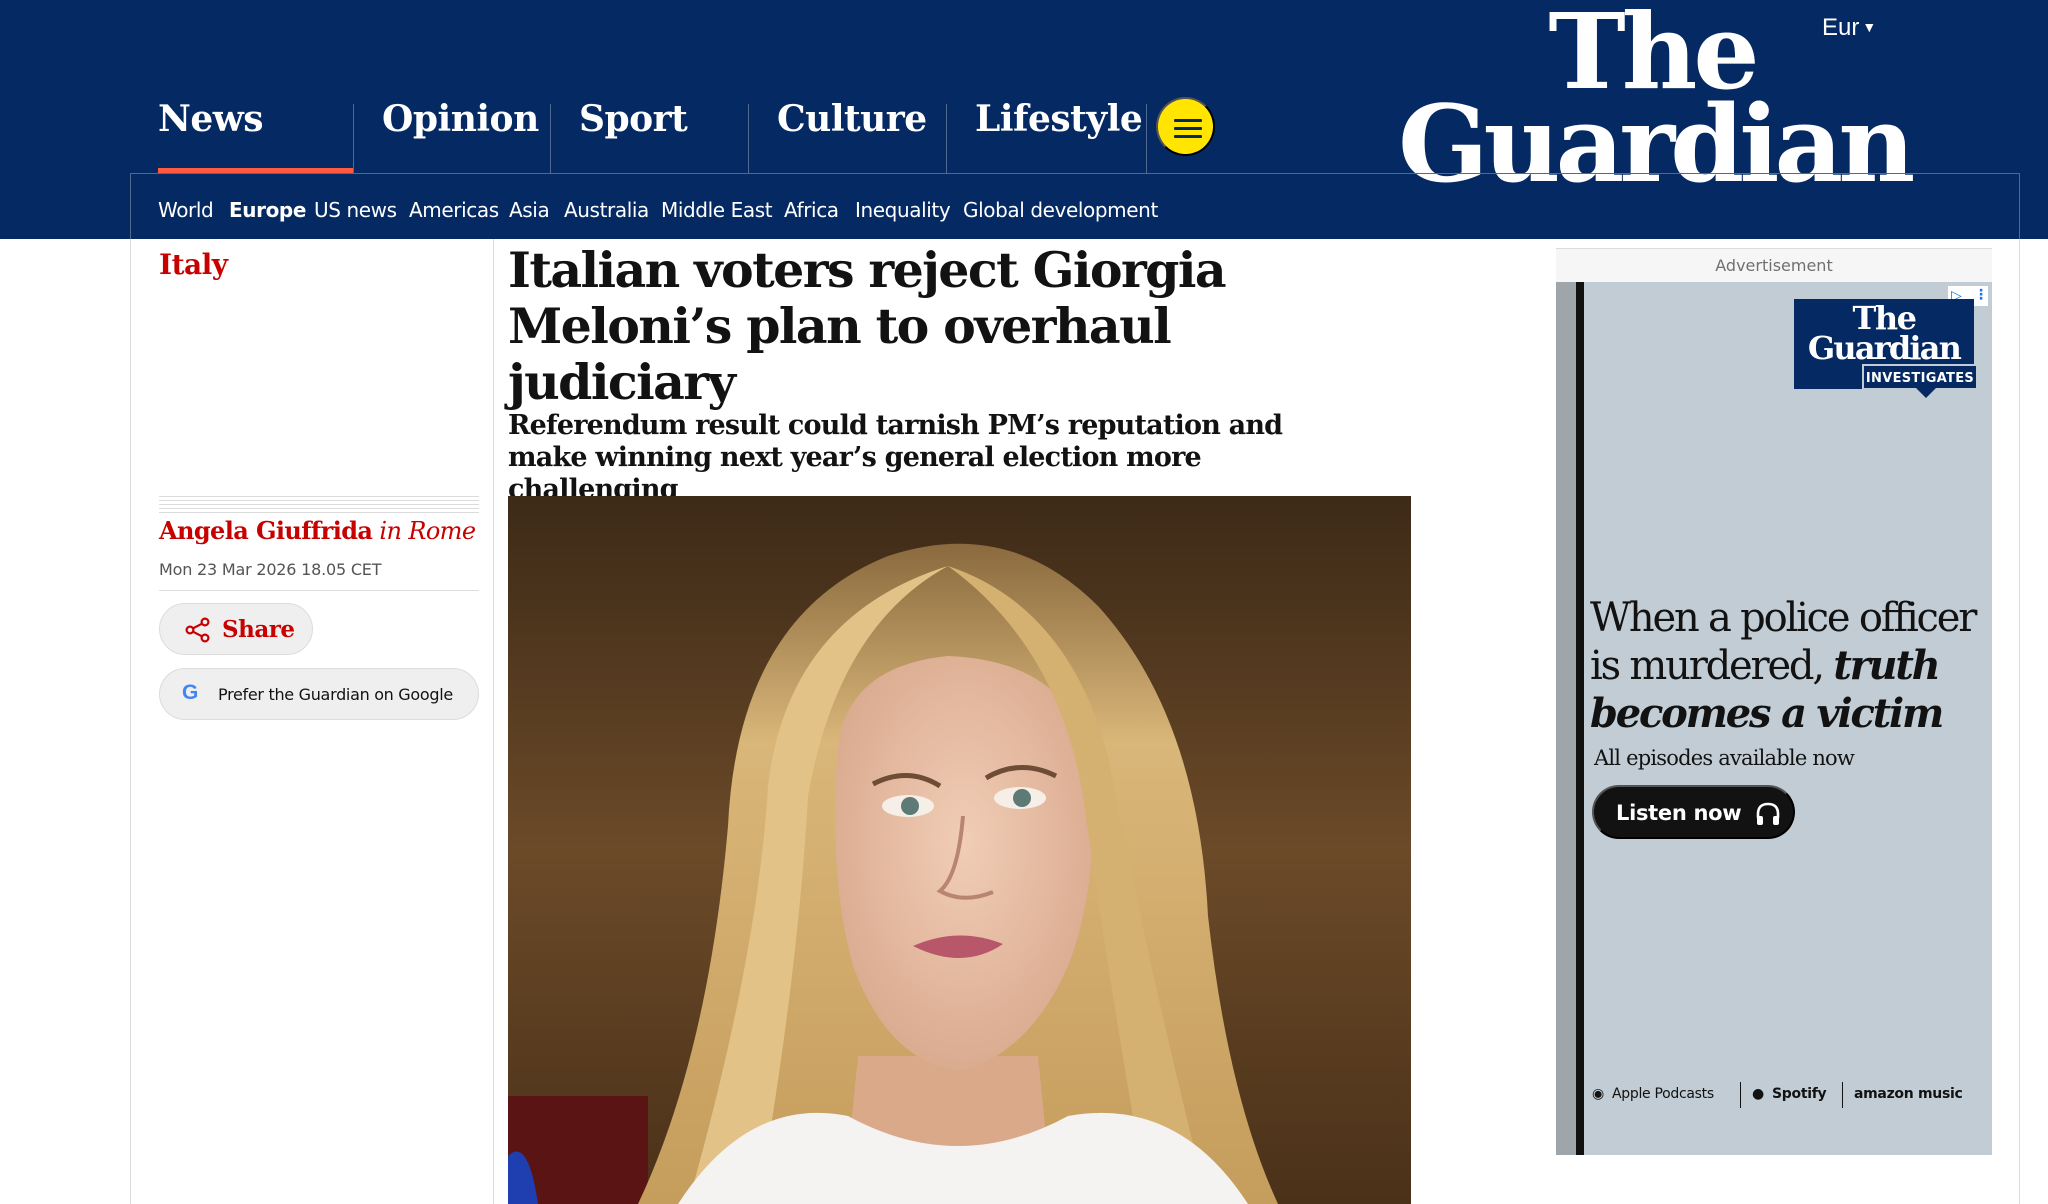 Image resolution: width=2048 pixels, height=1204 pixels. What do you see at coordinates (1146, 139) in the screenshot?
I see `pillar-divider` at bounding box center [1146, 139].